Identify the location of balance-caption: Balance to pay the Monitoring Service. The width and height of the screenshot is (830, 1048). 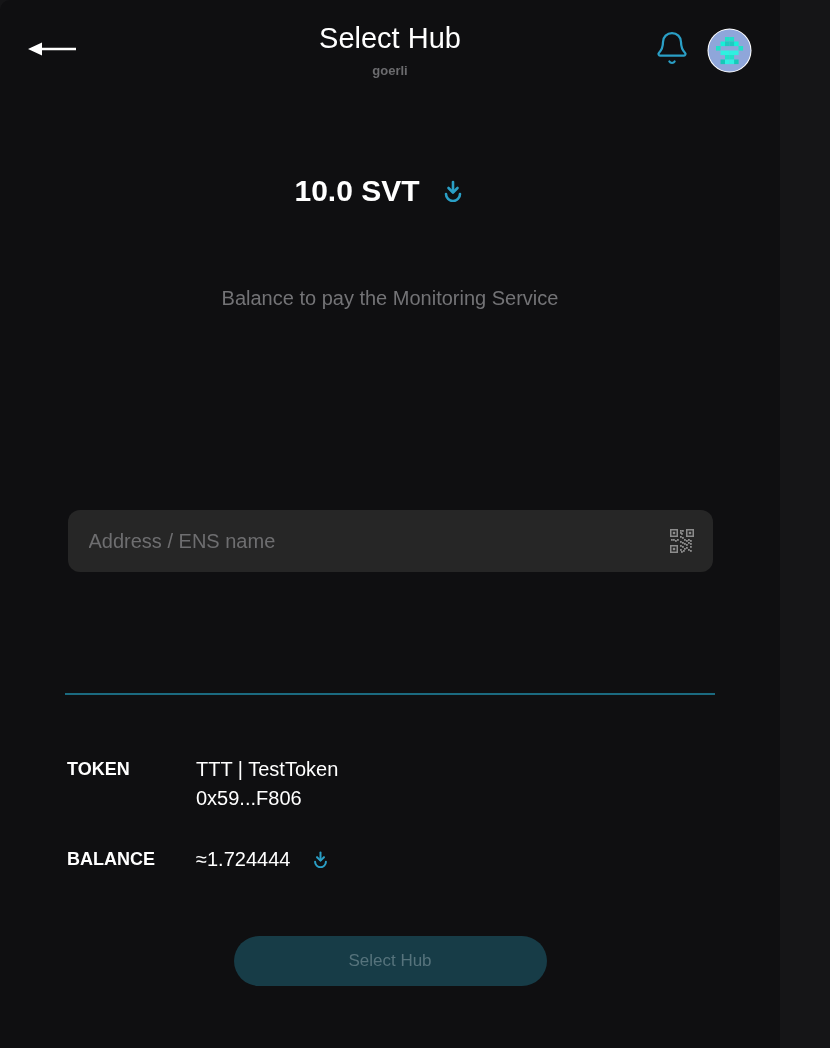
(390, 298).